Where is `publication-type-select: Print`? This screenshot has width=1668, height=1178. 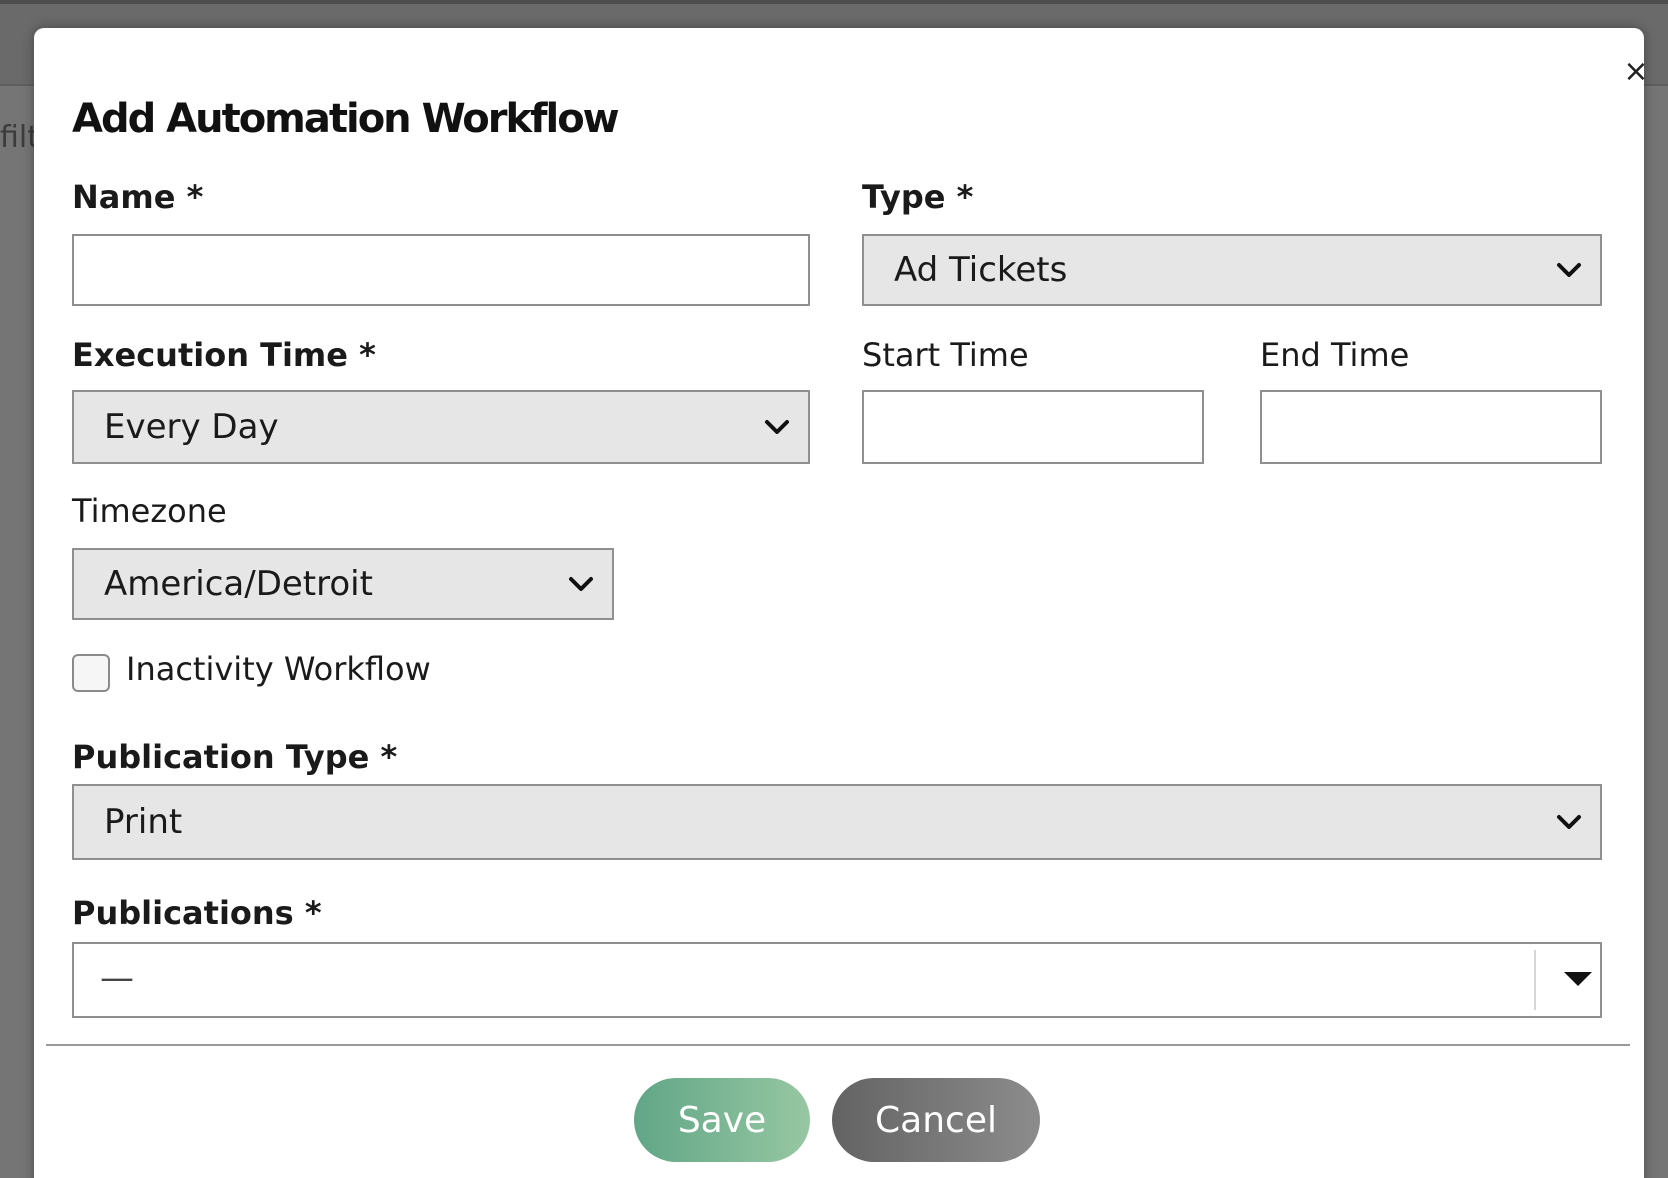 publication-type-select: Print is located at coordinates (837, 822).